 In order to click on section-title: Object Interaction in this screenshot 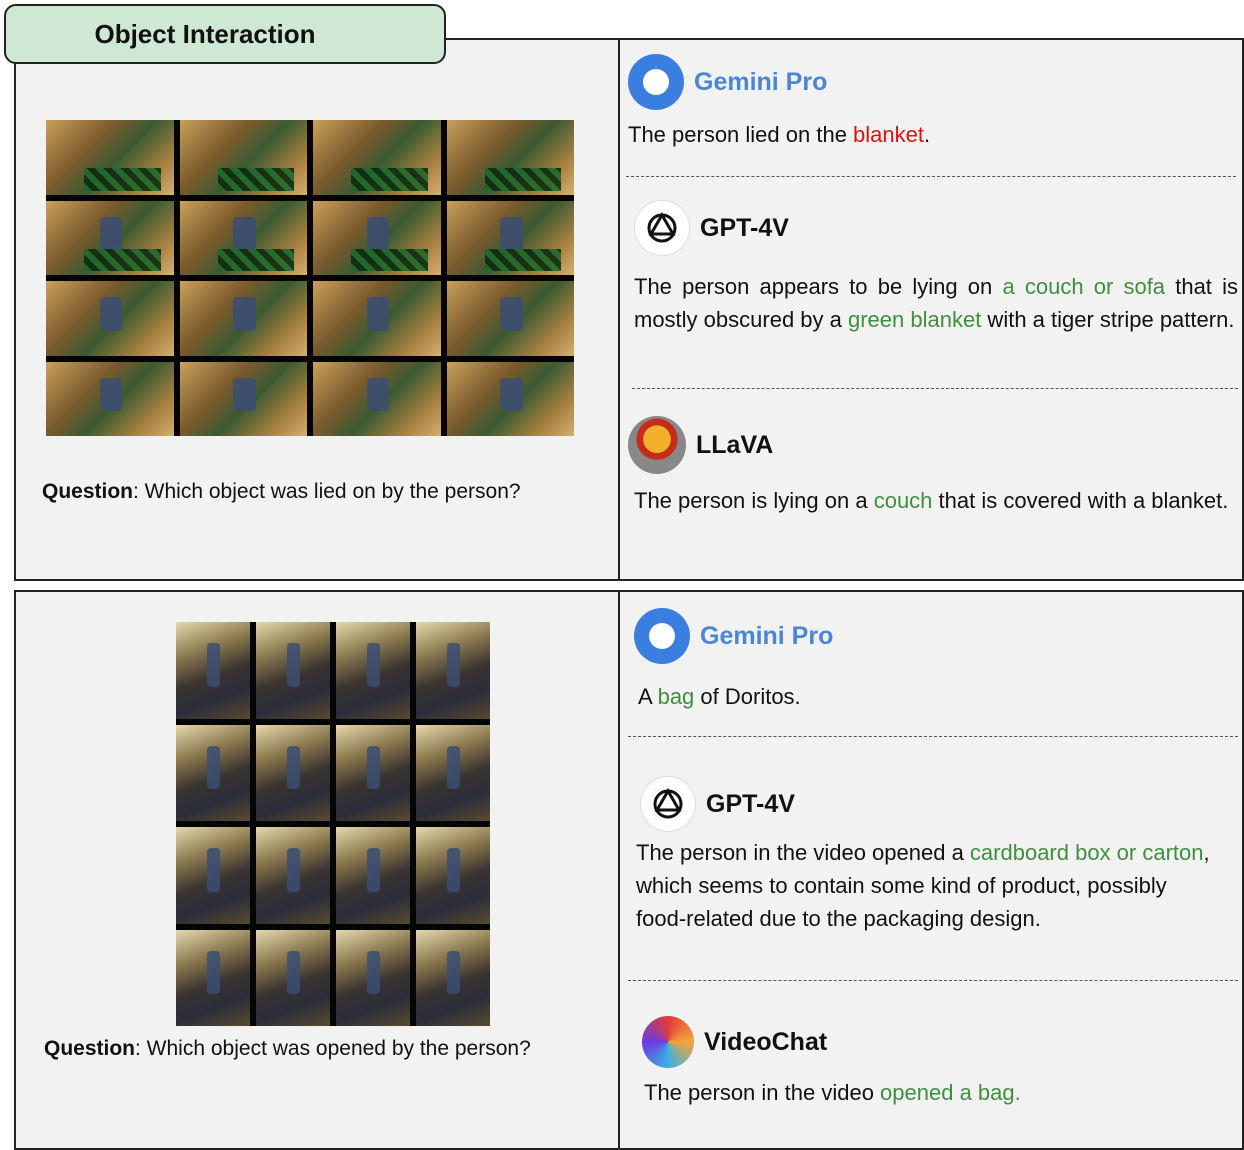, I will do `click(205, 33)`.